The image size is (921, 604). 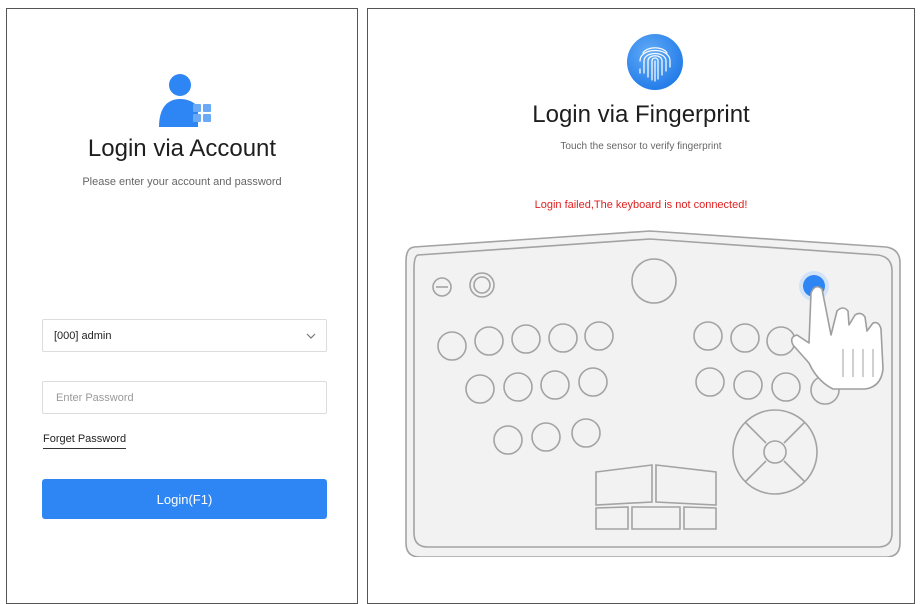 What do you see at coordinates (641, 114) in the screenshot?
I see `fingerprint-login-title: Login via Fingerprint` at bounding box center [641, 114].